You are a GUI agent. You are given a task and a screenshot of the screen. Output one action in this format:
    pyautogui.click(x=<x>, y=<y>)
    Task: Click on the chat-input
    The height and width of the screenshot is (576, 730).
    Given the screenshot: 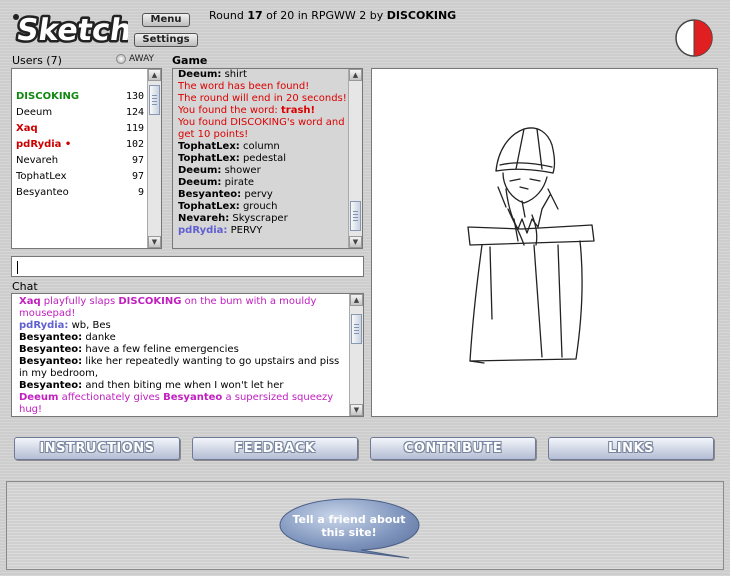 What is the action you would take?
    pyautogui.click(x=187, y=266)
    